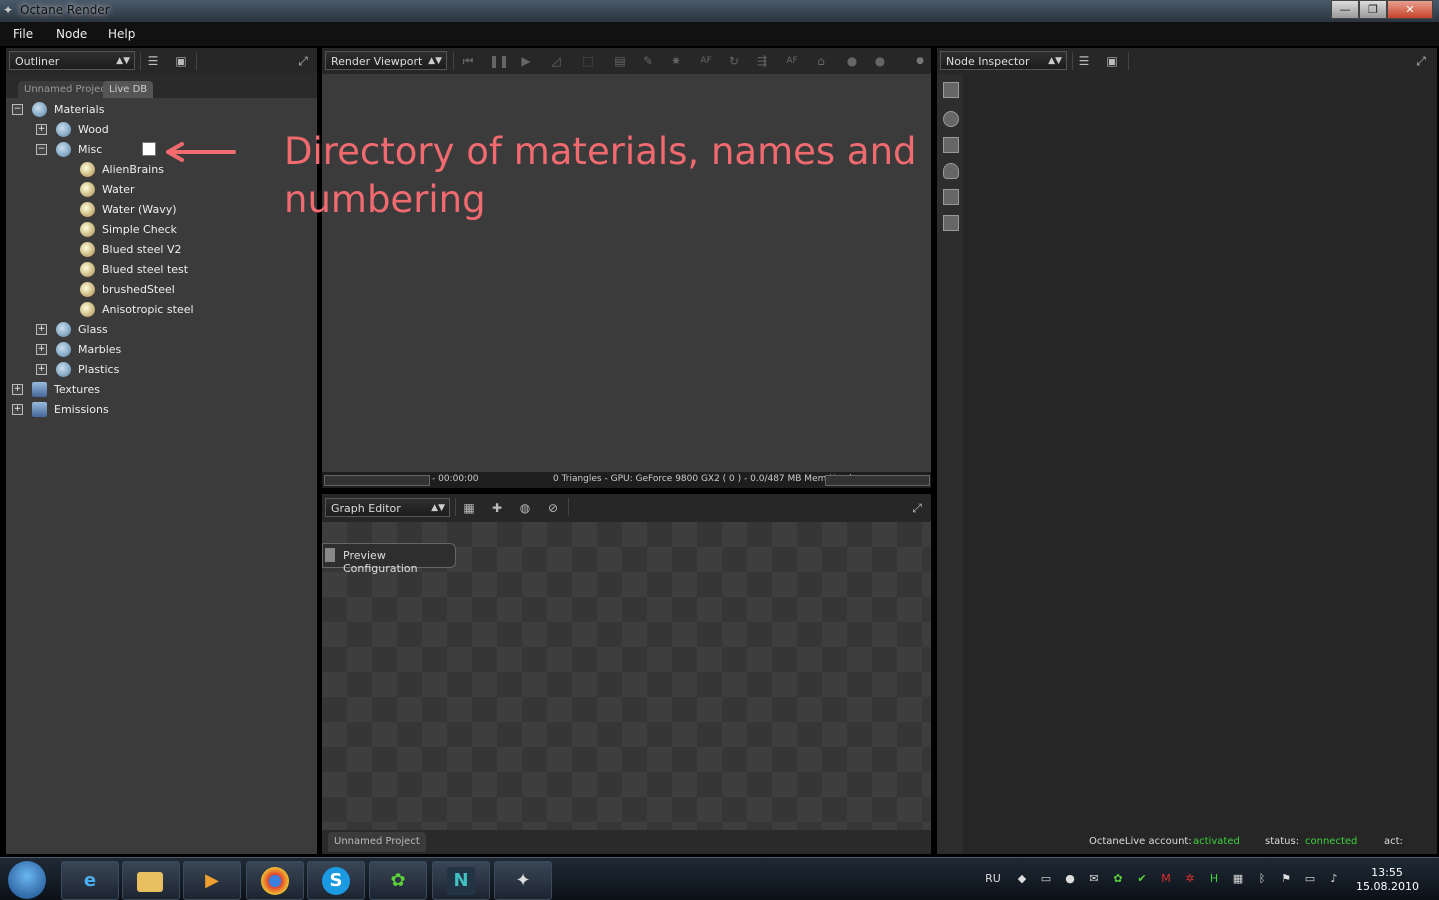 Image resolution: width=1439 pixels, height=900 pixels. What do you see at coordinates (156, 250) in the screenshot?
I see `tree-item: Blued steel V2` at bounding box center [156, 250].